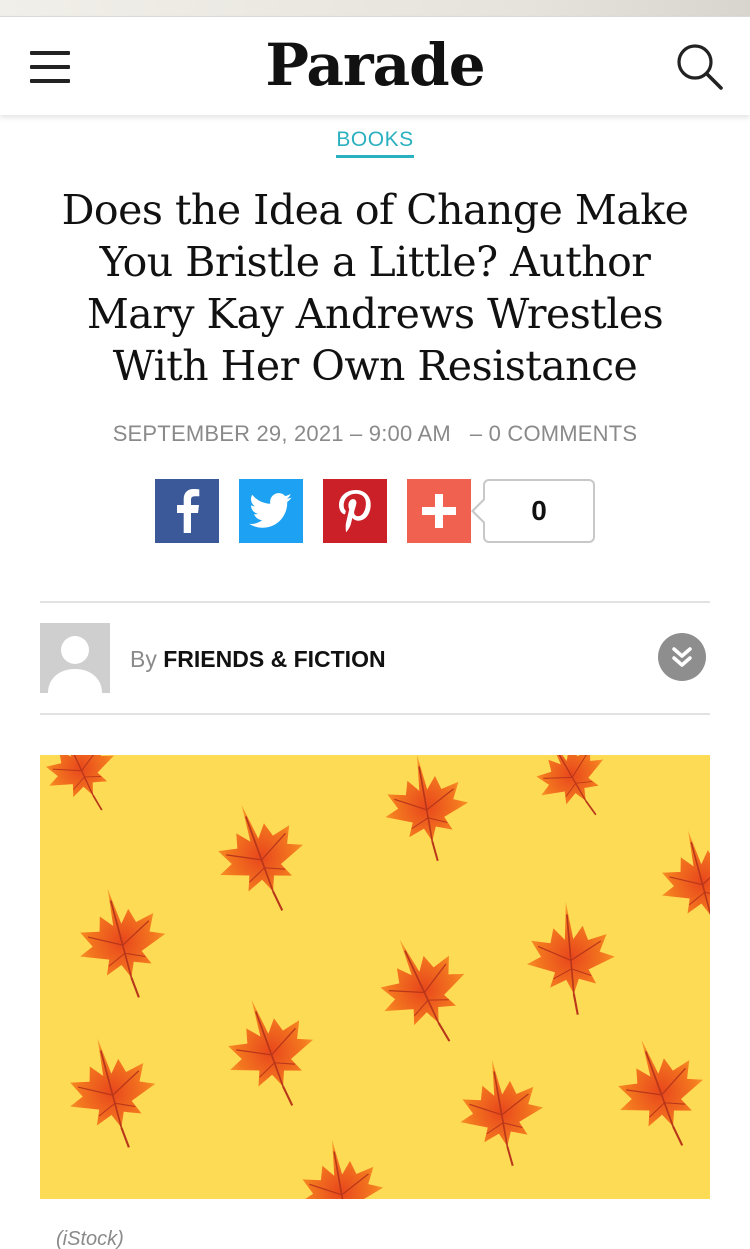 The image size is (750, 1249). What do you see at coordinates (375, 210) in the screenshot?
I see `headline-line: Does the Idea of Change Make` at bounding box center [375, 210].